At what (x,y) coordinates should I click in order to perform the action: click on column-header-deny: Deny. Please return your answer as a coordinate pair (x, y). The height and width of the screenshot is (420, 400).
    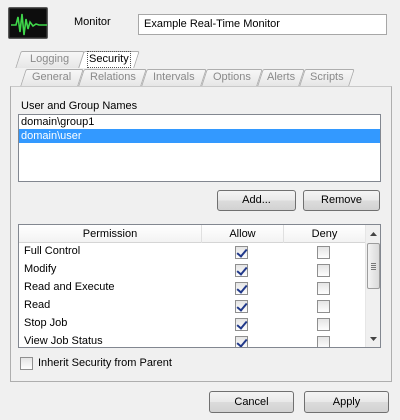
    Looking at the image, I should click on (324, 234).